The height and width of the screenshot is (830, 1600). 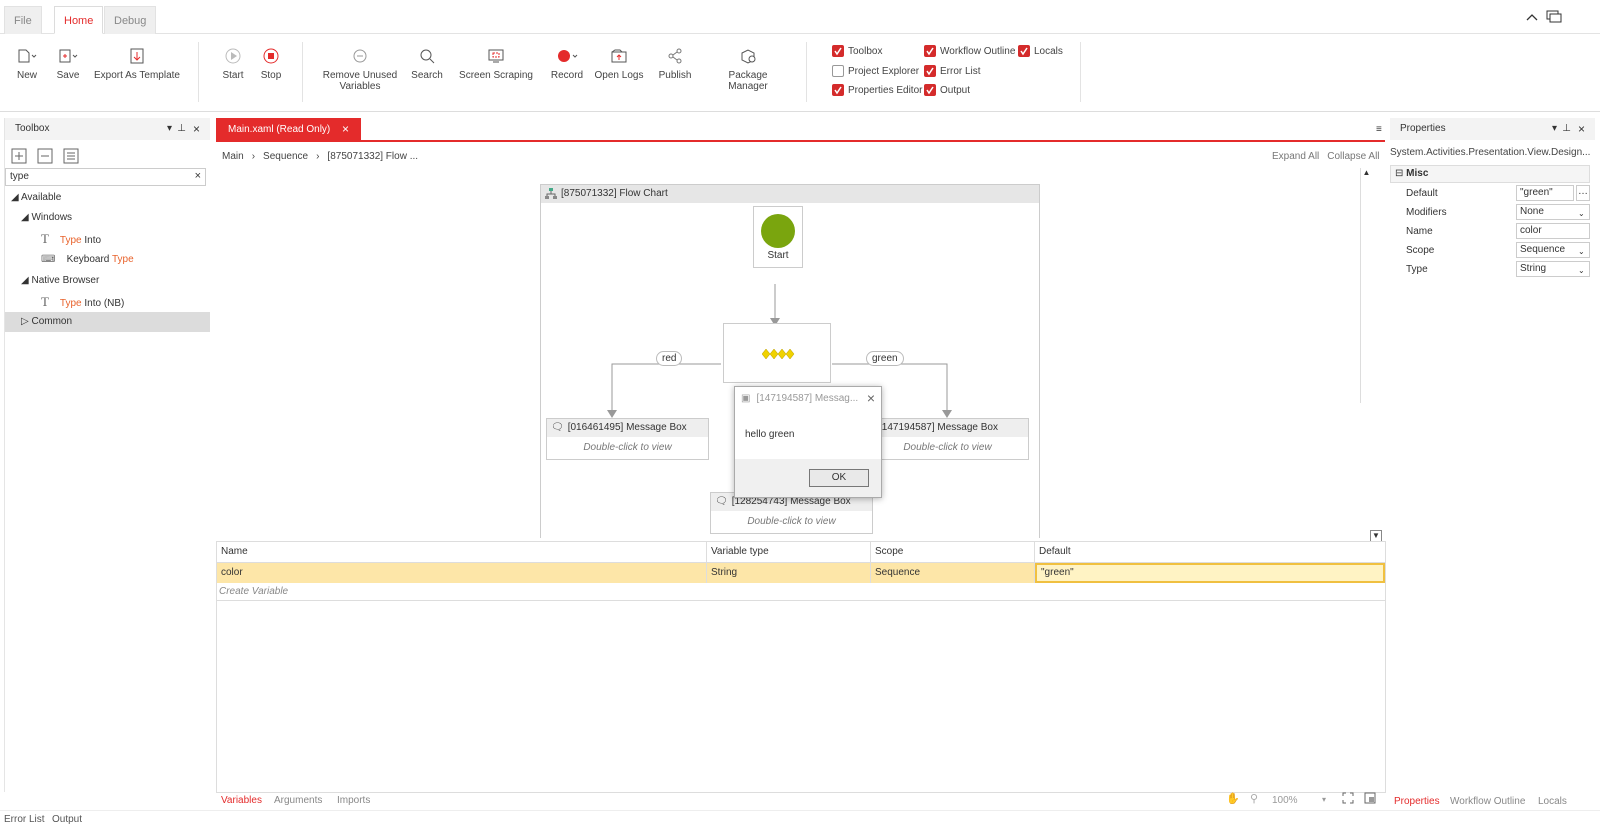 What do you see at coordinates (1285, 800) in the screenshot?
I see `zoom-level: 100%` at bounding box center [1285, 800].